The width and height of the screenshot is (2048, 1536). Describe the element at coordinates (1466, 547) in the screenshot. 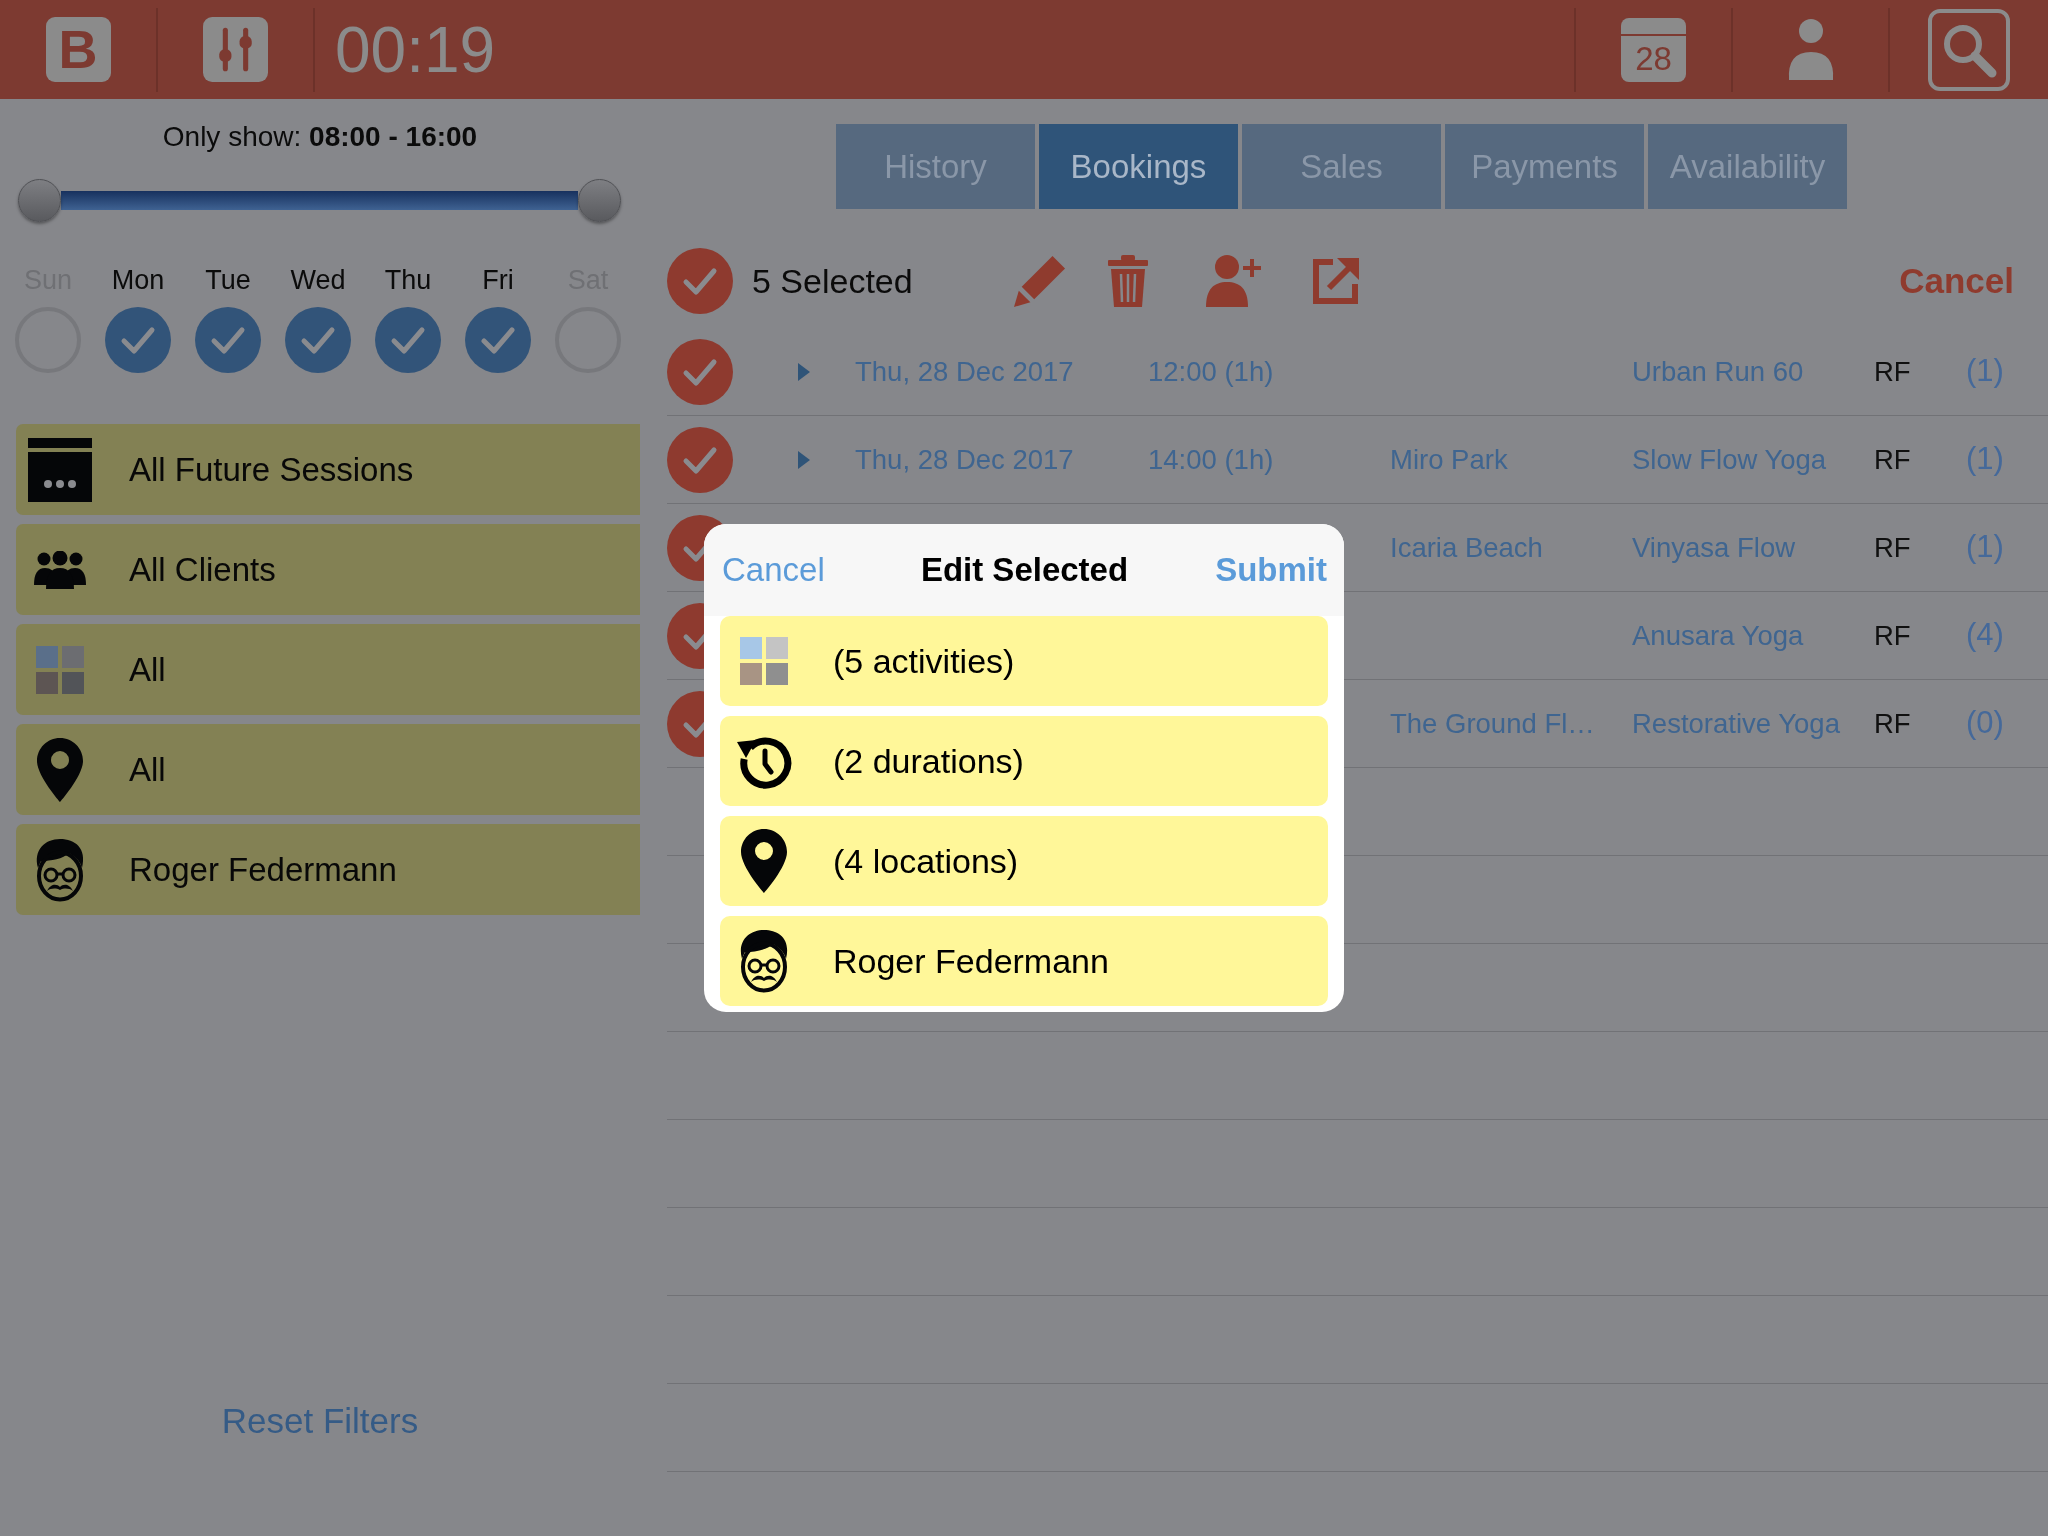

I see `location-name: Icaria Beach` at that location.